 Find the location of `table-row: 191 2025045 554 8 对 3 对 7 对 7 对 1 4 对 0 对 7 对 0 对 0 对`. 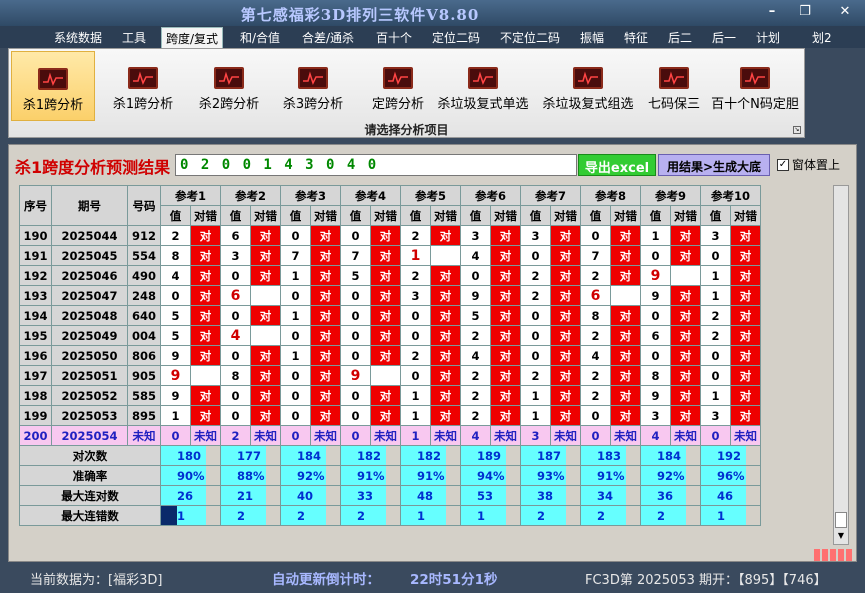

table-row: 191 2025045 554 8 对 3 对 7 对 7 对 1 4 对 0 对 7 对 0 对 0 对 is located at coordinates (390, 255).